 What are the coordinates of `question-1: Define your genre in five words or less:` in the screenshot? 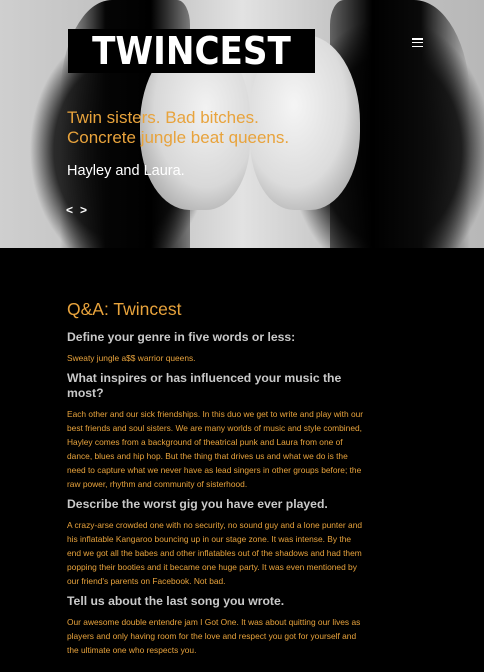 It's located at (181, 337).